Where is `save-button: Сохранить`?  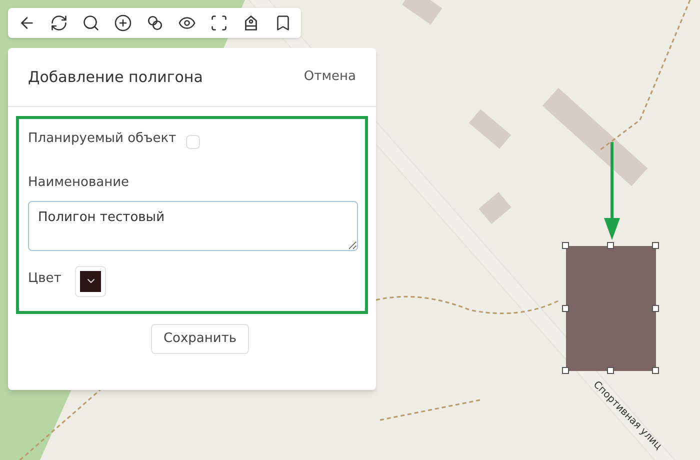 save-button: Сохранить is located at coordinates (200, 339).